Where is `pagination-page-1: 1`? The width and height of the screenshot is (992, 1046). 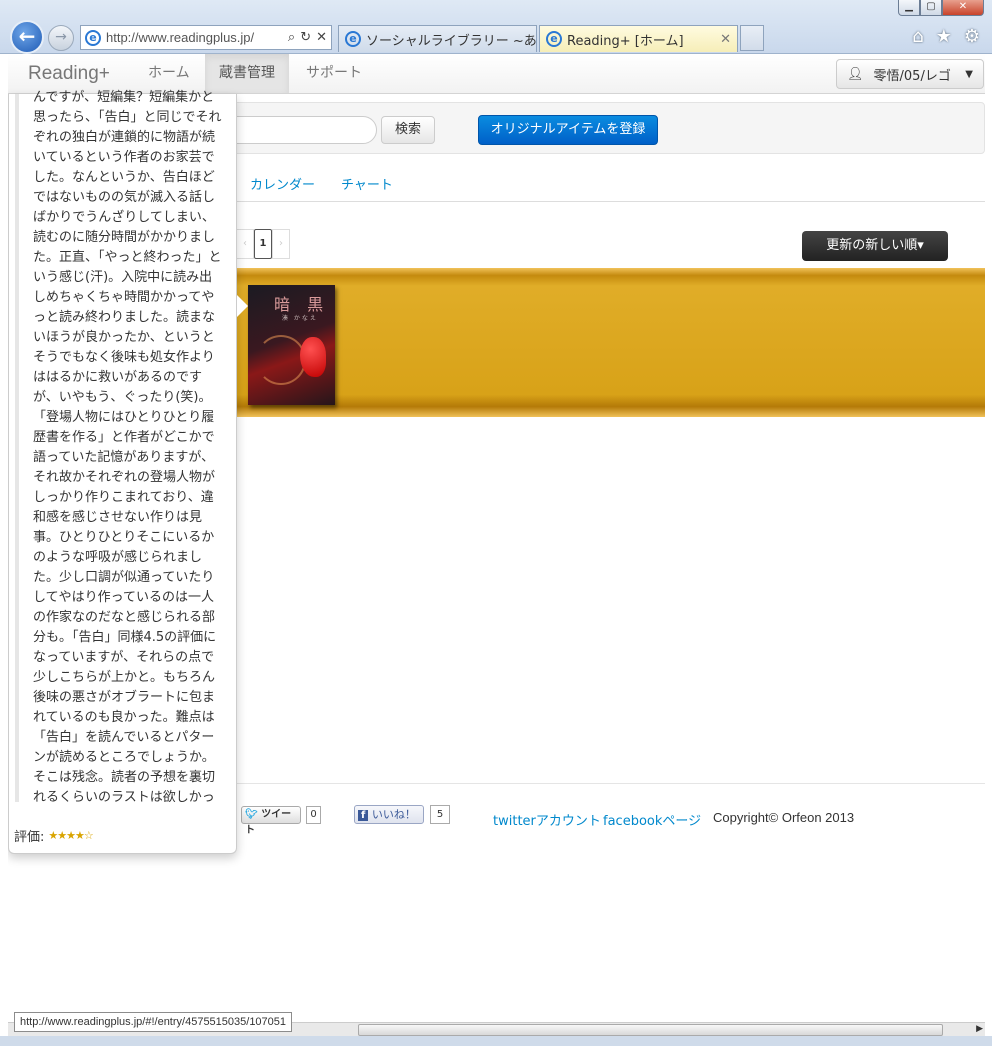
pagination-page-1: 1 is located at coordinates (263, 244).